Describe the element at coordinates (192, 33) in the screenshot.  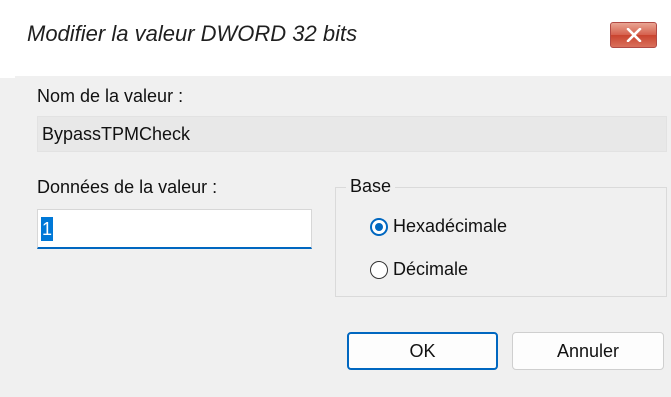
I see `window-title: Modifier la valeur DWORD 32 bits` at that location.